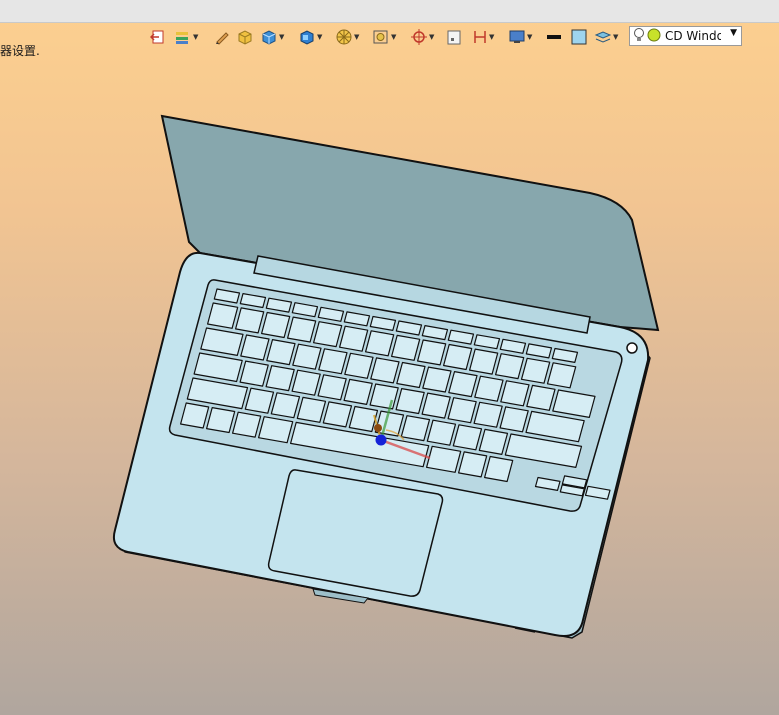 This screenshot has width=779, height=715. What do you see at coordinates (347, 37) in the screenshot?
I see `wheel-icon: ▼` at bounding box center [347, 37].